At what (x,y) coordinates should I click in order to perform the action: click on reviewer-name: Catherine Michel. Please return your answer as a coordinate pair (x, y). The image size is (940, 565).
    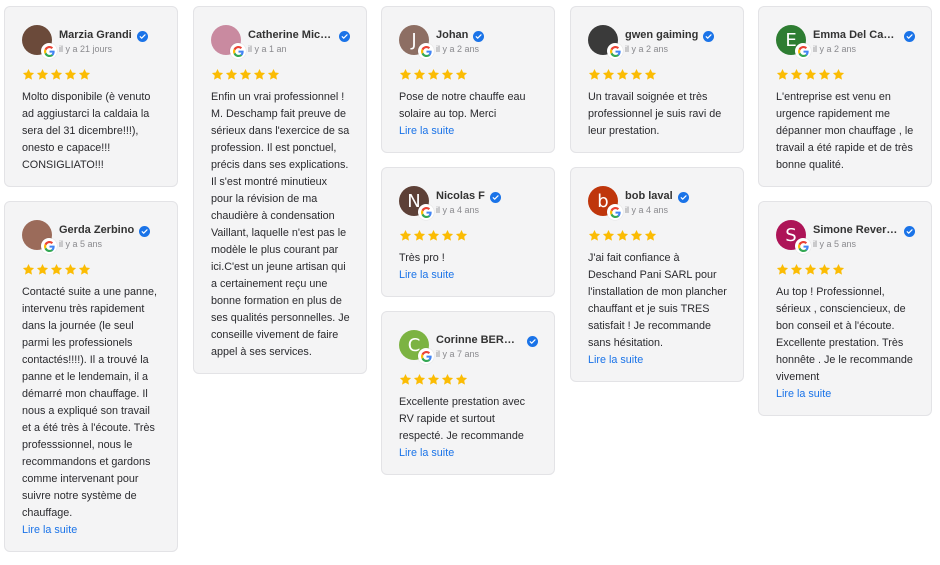
    Looking at the image, I should click on (291, 35).